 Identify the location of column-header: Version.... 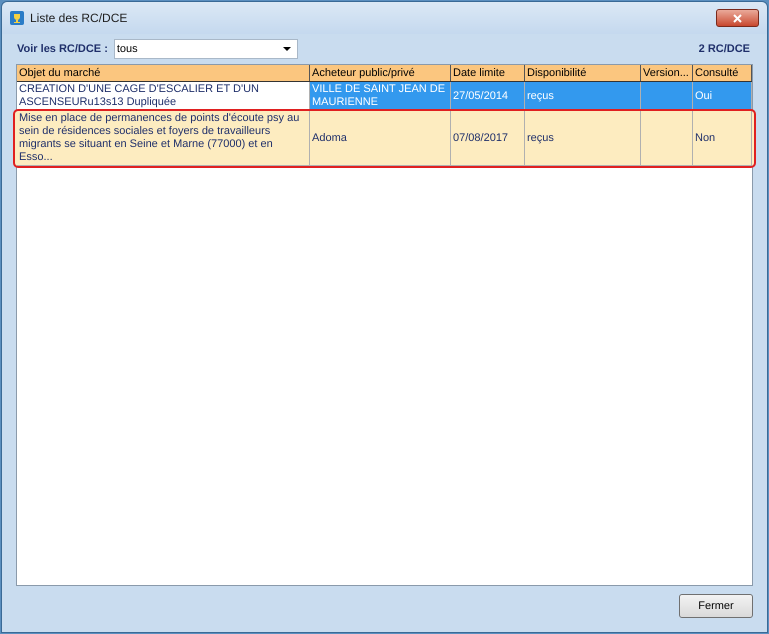
(667, 73).